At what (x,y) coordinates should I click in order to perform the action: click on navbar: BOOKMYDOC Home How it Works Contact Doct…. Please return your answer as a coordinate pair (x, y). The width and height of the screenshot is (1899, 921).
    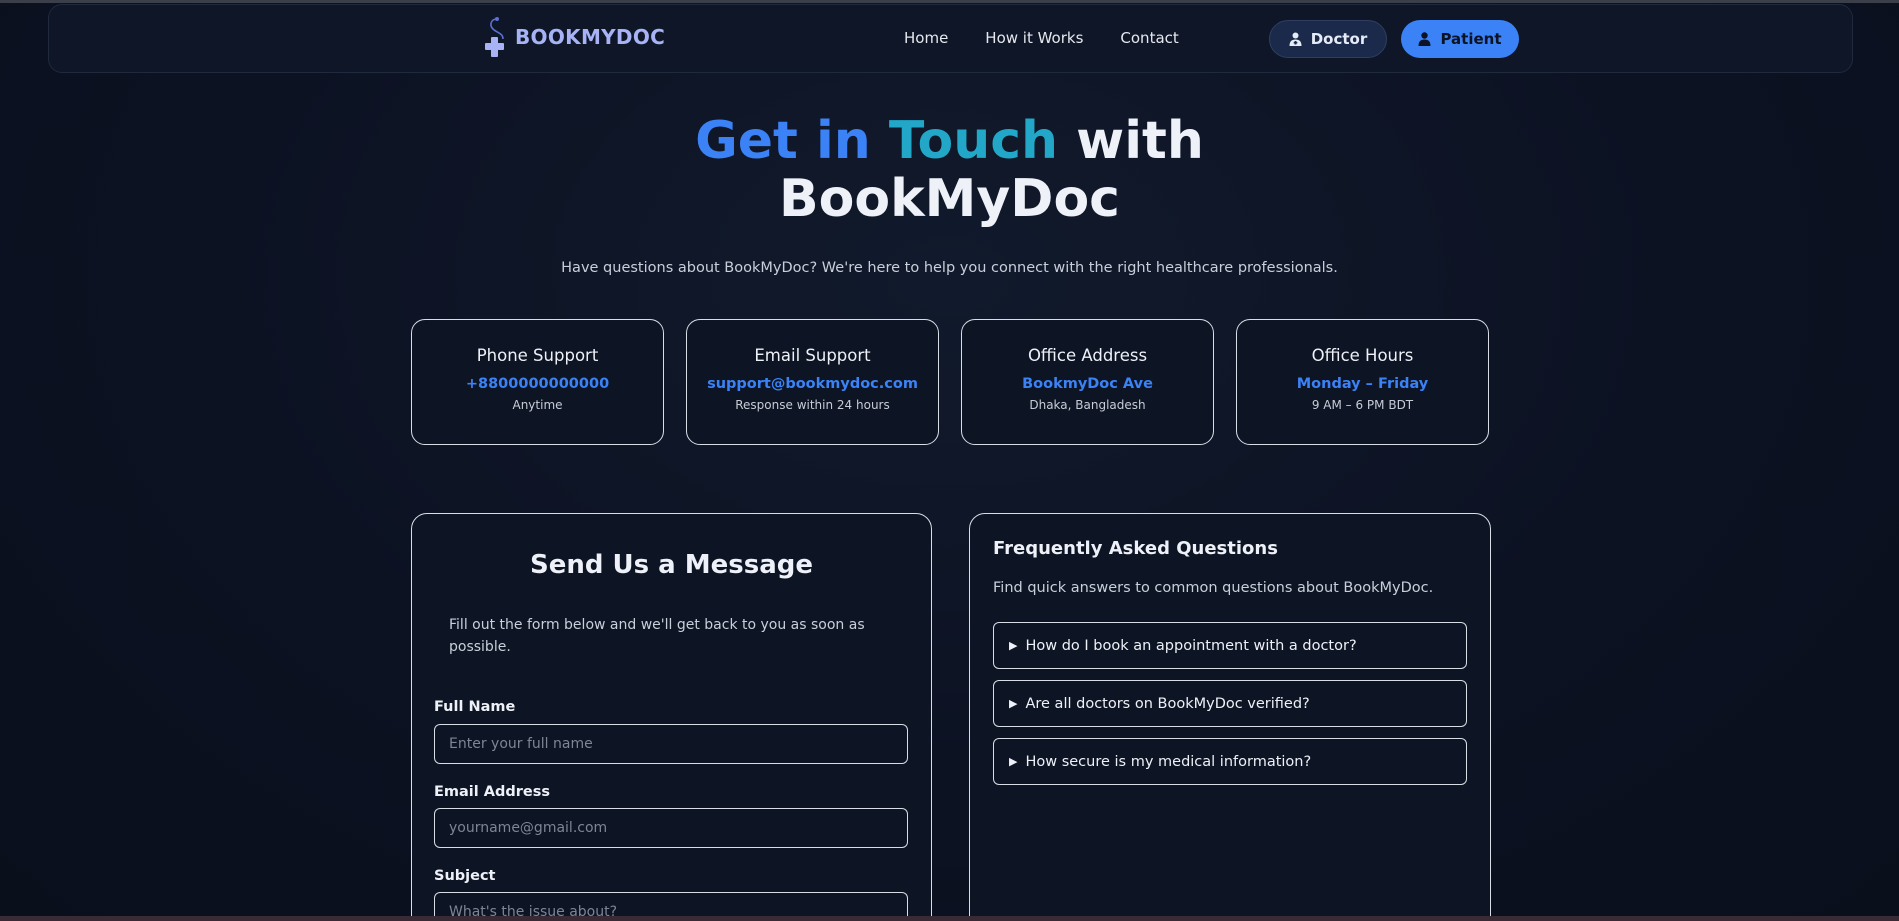
    Looking at the image, I should click on (950, 38).